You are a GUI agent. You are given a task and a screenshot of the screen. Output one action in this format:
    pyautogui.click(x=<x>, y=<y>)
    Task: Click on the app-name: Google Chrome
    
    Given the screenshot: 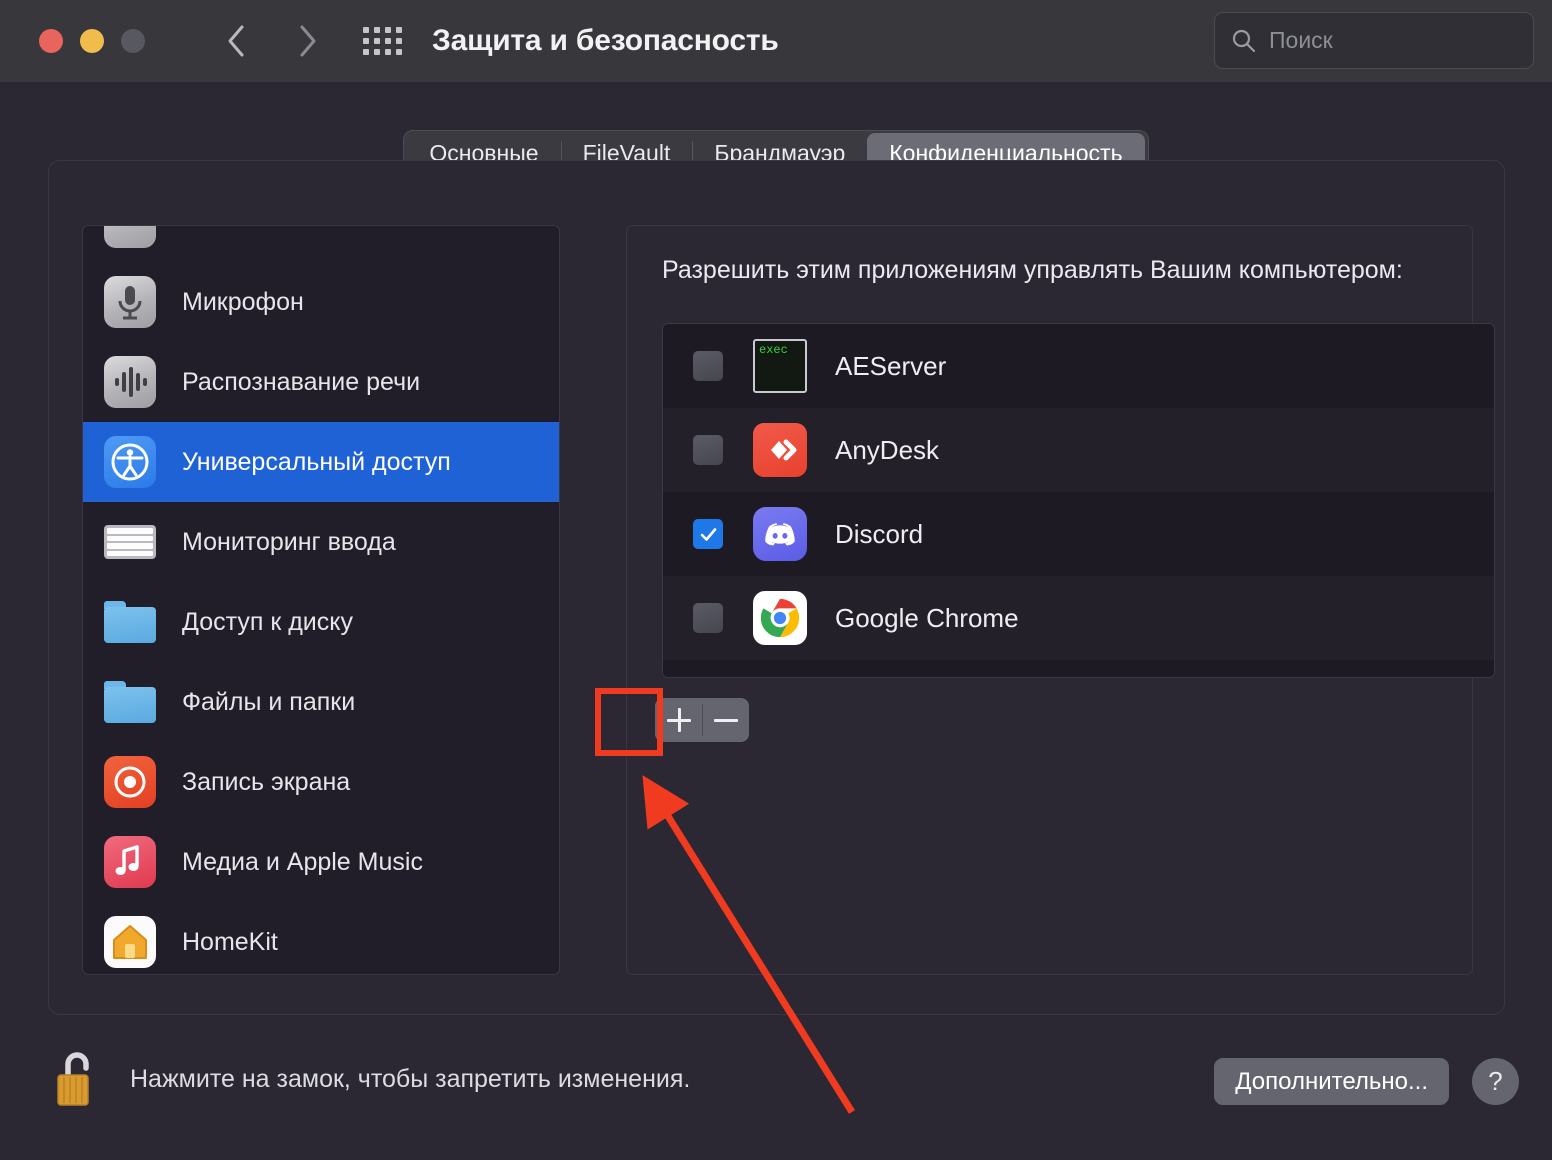 What is the action you would take?
    pyautogui.click(x=927, y=617)
    